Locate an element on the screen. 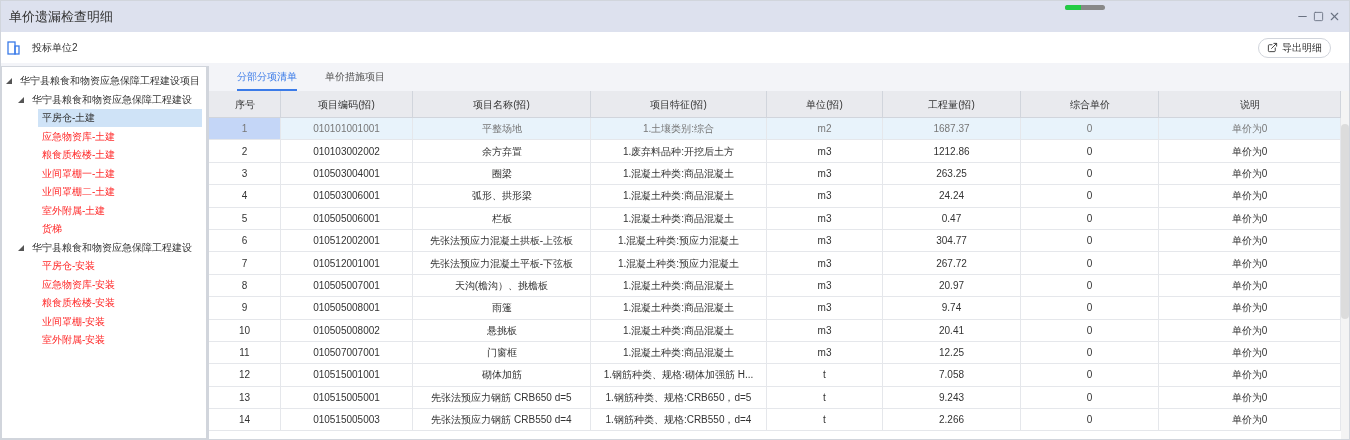 The image size is (1350, 440). table-row: 12 010515001001 砌体加筋 1.钢筋种类、规格:砌体加强筋 H... t 7.058 0 单价为0 is located at coordinates (775, 375).